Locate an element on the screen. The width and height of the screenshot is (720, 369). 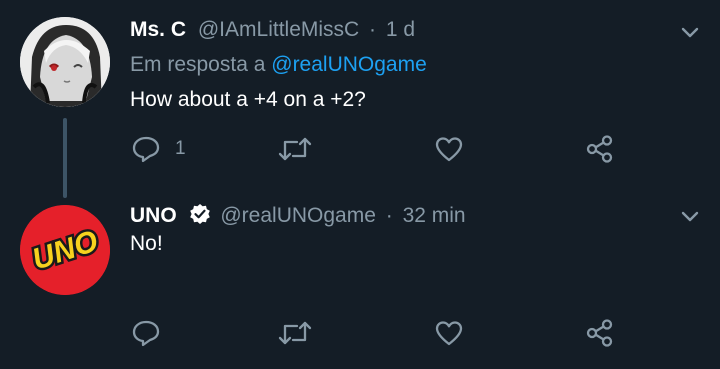
reply-count: 1 is located at coordinates (180, 148).